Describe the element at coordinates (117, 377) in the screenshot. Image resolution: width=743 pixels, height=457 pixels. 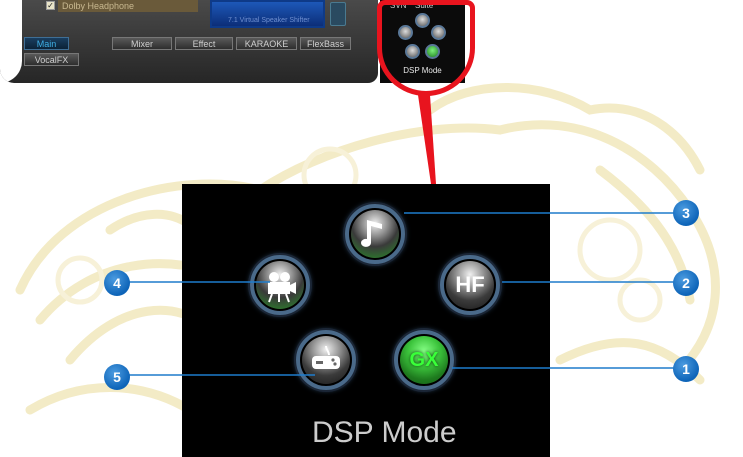
I see `callout-game: 5` at that location.